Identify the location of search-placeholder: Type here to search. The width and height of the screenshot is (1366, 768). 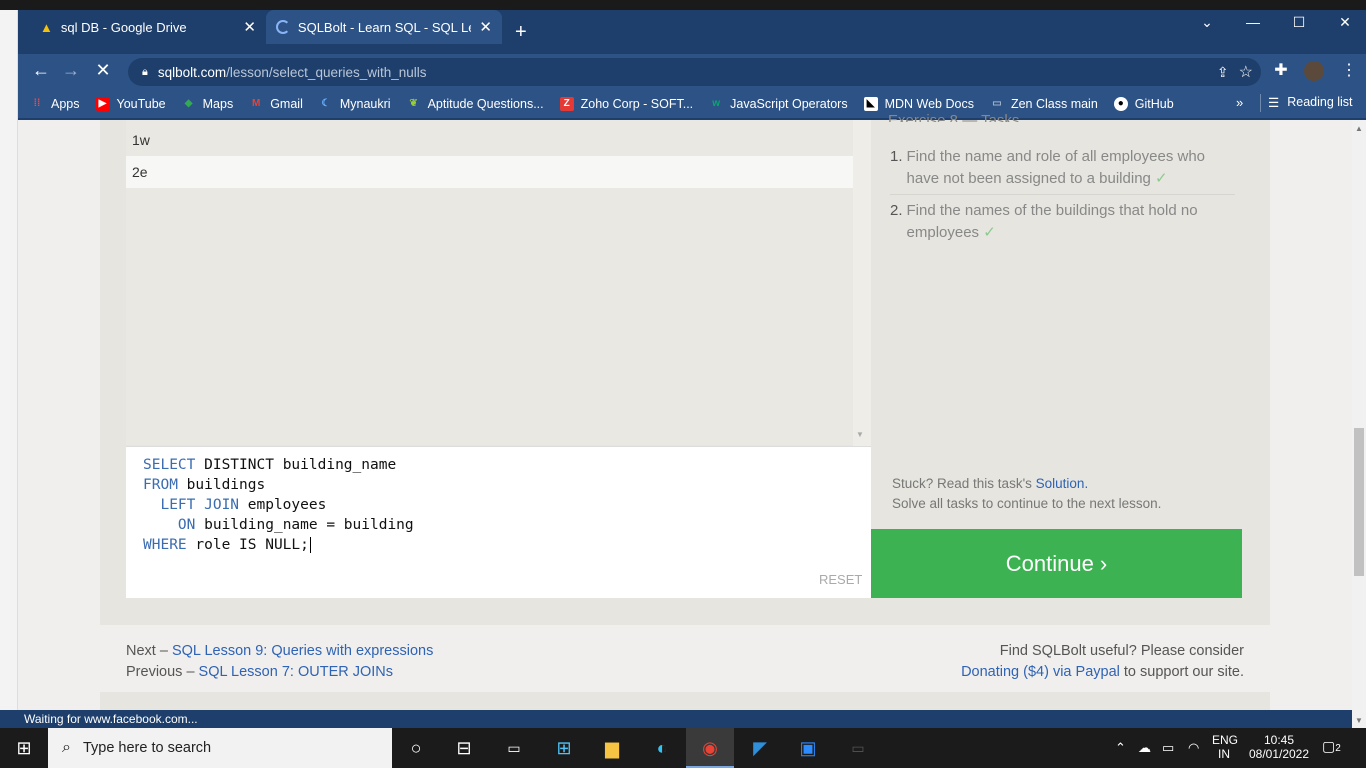
(147, 748).